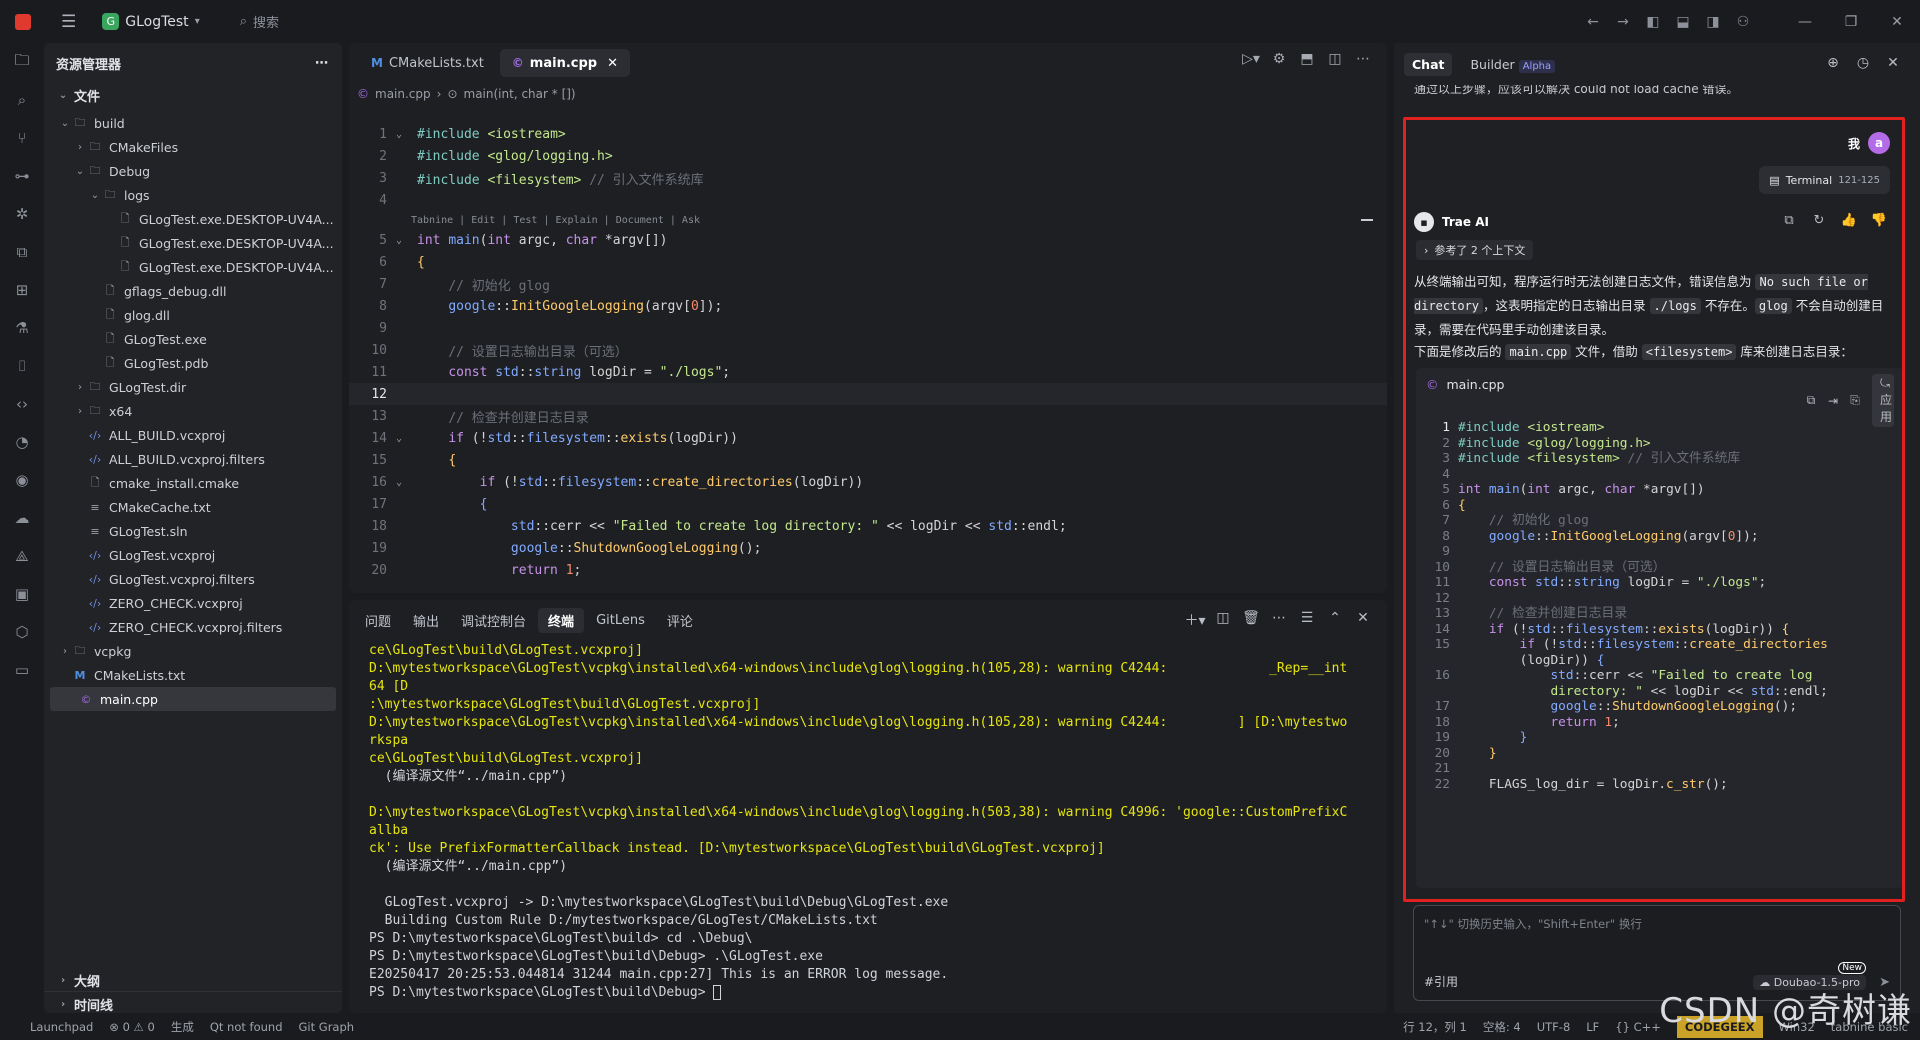  Describe the element at coordinates (426, 620) in the screenshot. I see `panel-tab: 输出` at that location.